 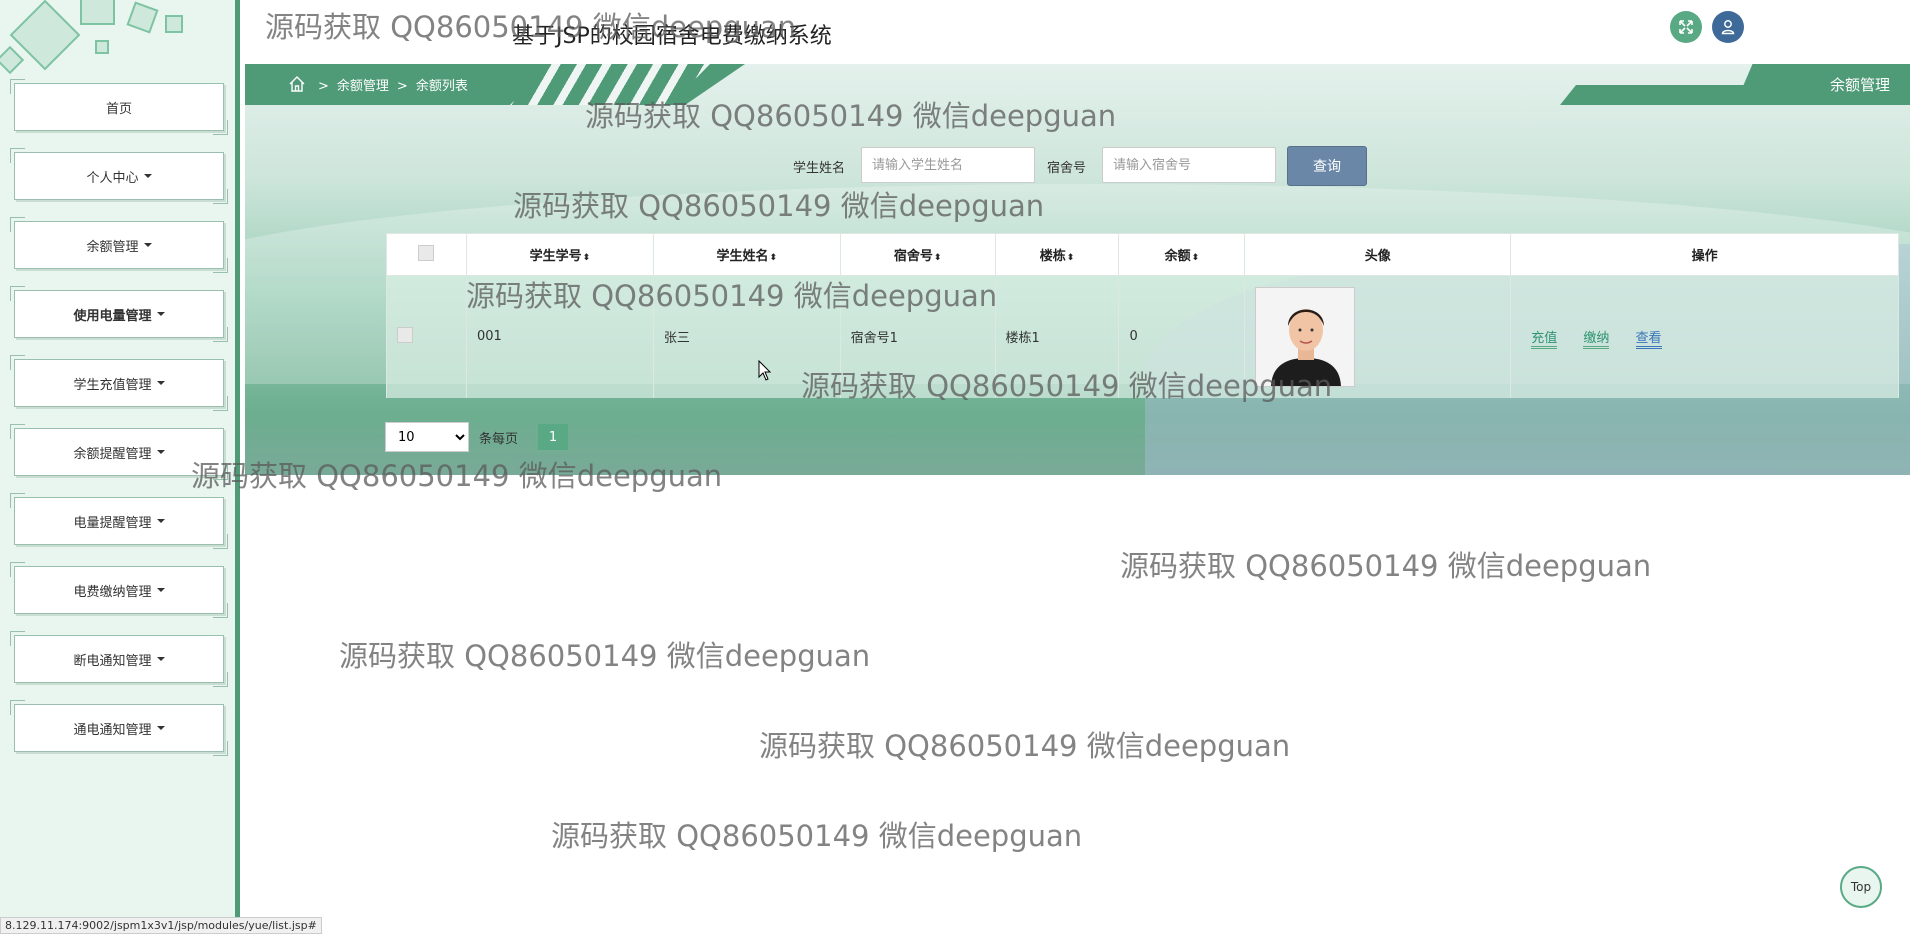 I want to click on row-select-cell, so click(x=426, y=336).